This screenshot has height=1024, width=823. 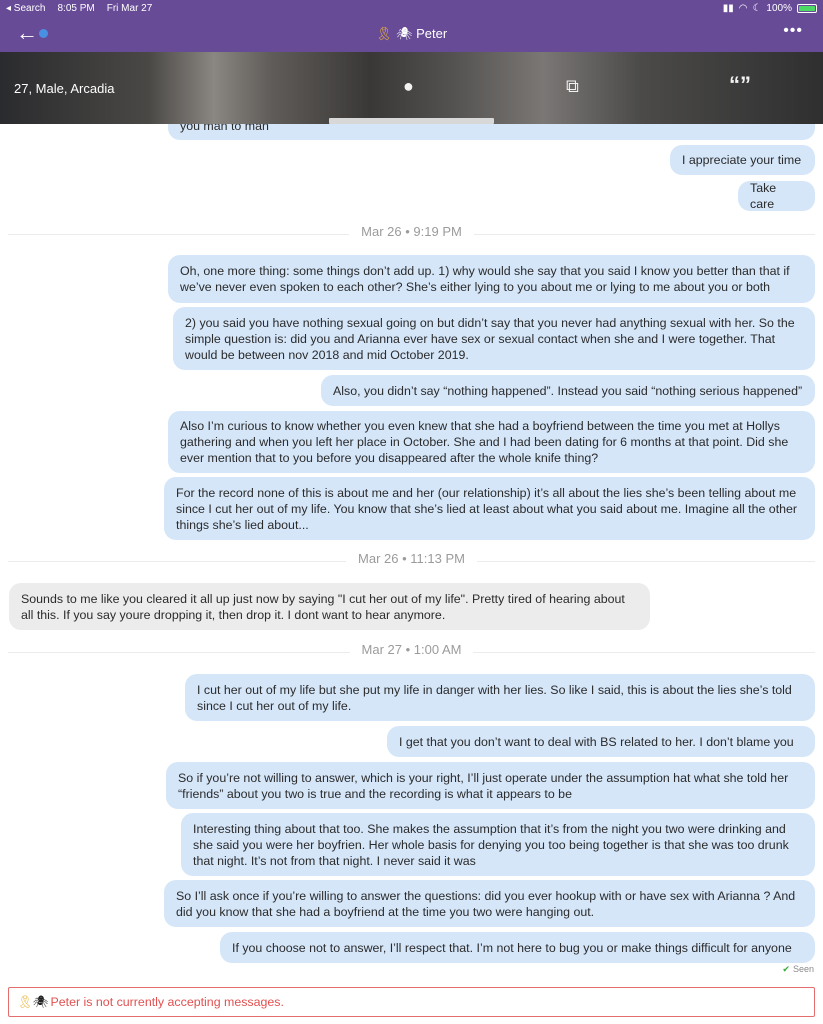 I want to click on back-to-app-link: ◂ Search, so click(x=25, y=8).